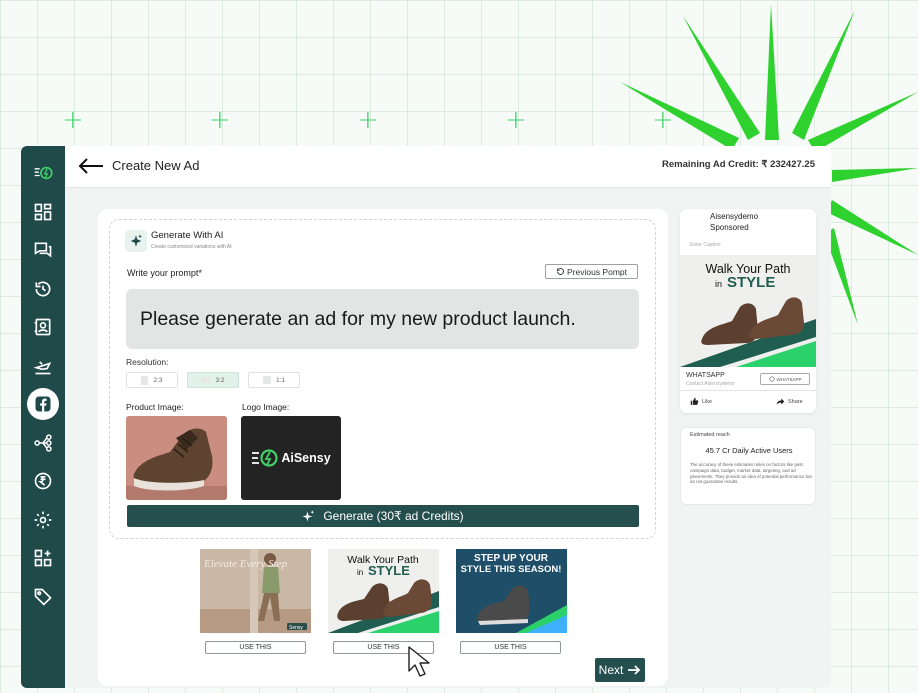  What do you see at coordinates (705, 245) in the screenshot?
I see `preview-caption: Enter Caption` at bounding box center [705, 245].